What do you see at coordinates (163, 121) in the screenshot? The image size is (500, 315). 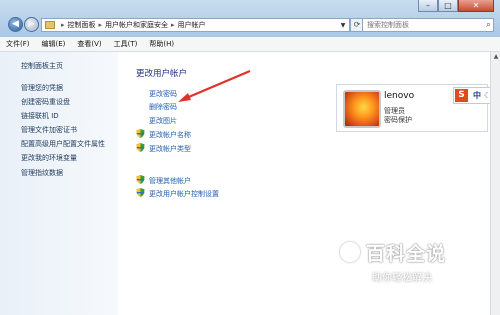 I see `task-change-picture: 更改图片` at bounding box center [163, 121].